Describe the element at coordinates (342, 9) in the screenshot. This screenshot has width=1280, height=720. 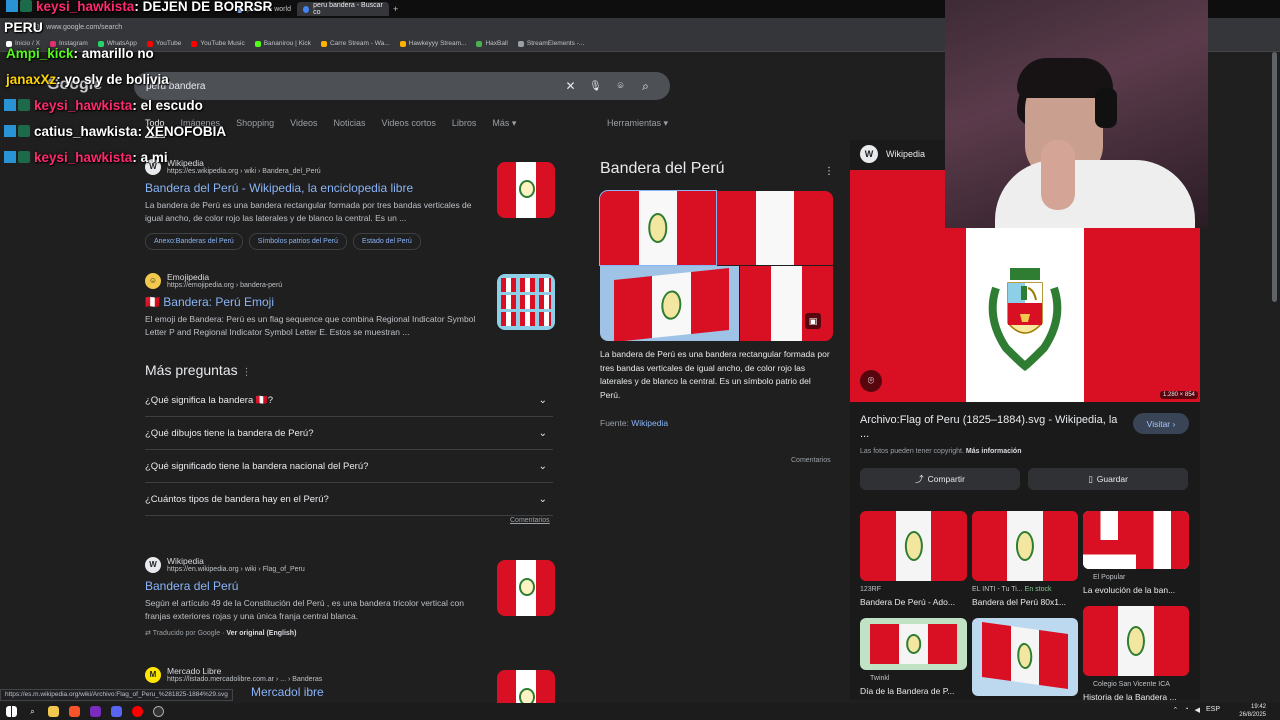
I see `tab-active: peru bandera - Buscar co` at that location.